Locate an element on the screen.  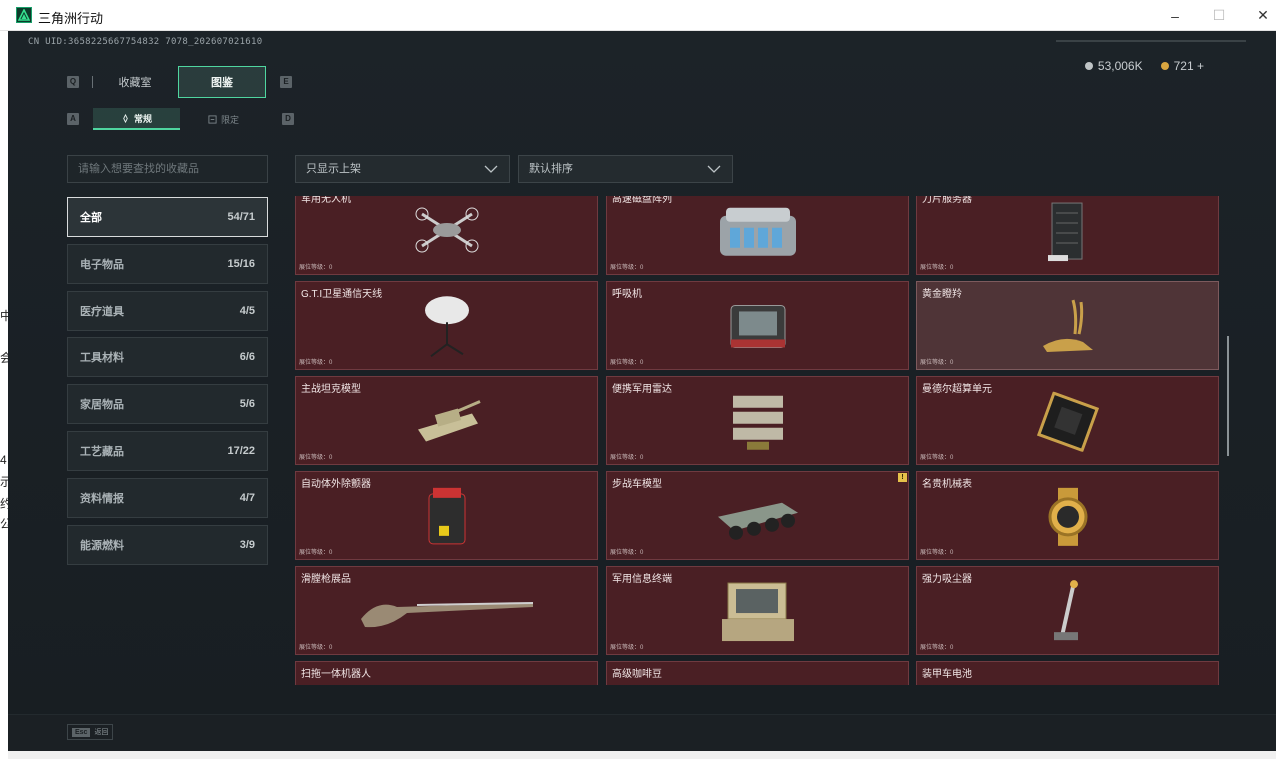
limited-icon is located at coordinates (212, 119).